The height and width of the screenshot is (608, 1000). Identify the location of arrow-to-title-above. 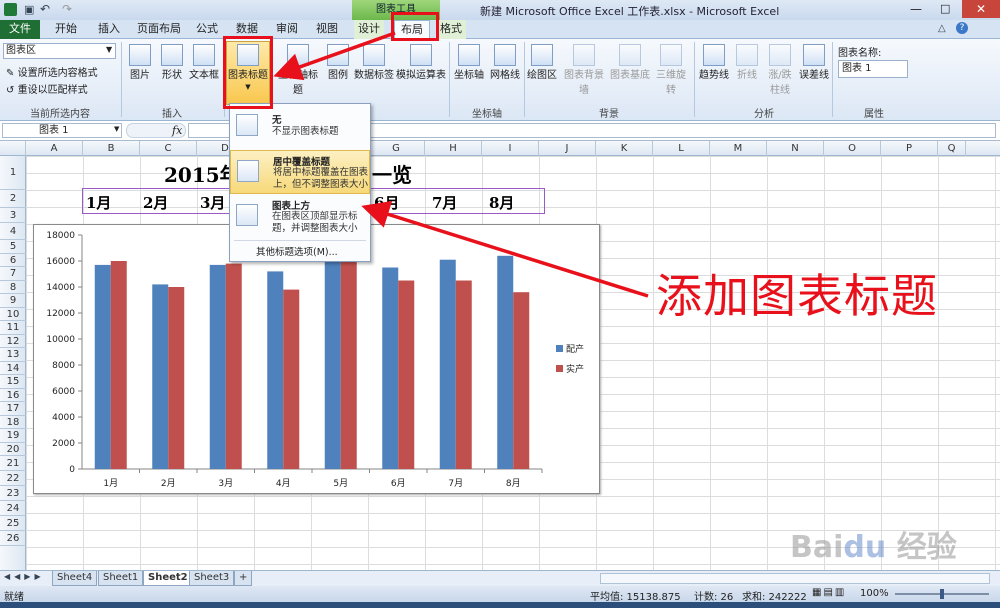
(505, 249).